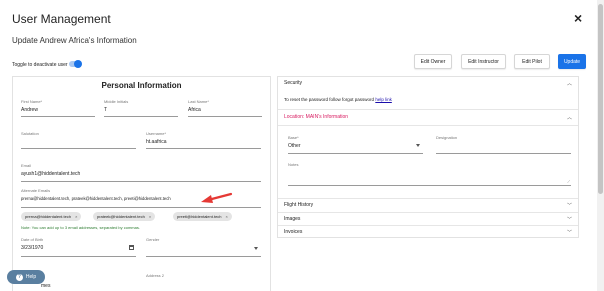 The image size is (604, 291). I want to click on email-chip: preeti@hiddentalent.tech ×, so click(202, 216).